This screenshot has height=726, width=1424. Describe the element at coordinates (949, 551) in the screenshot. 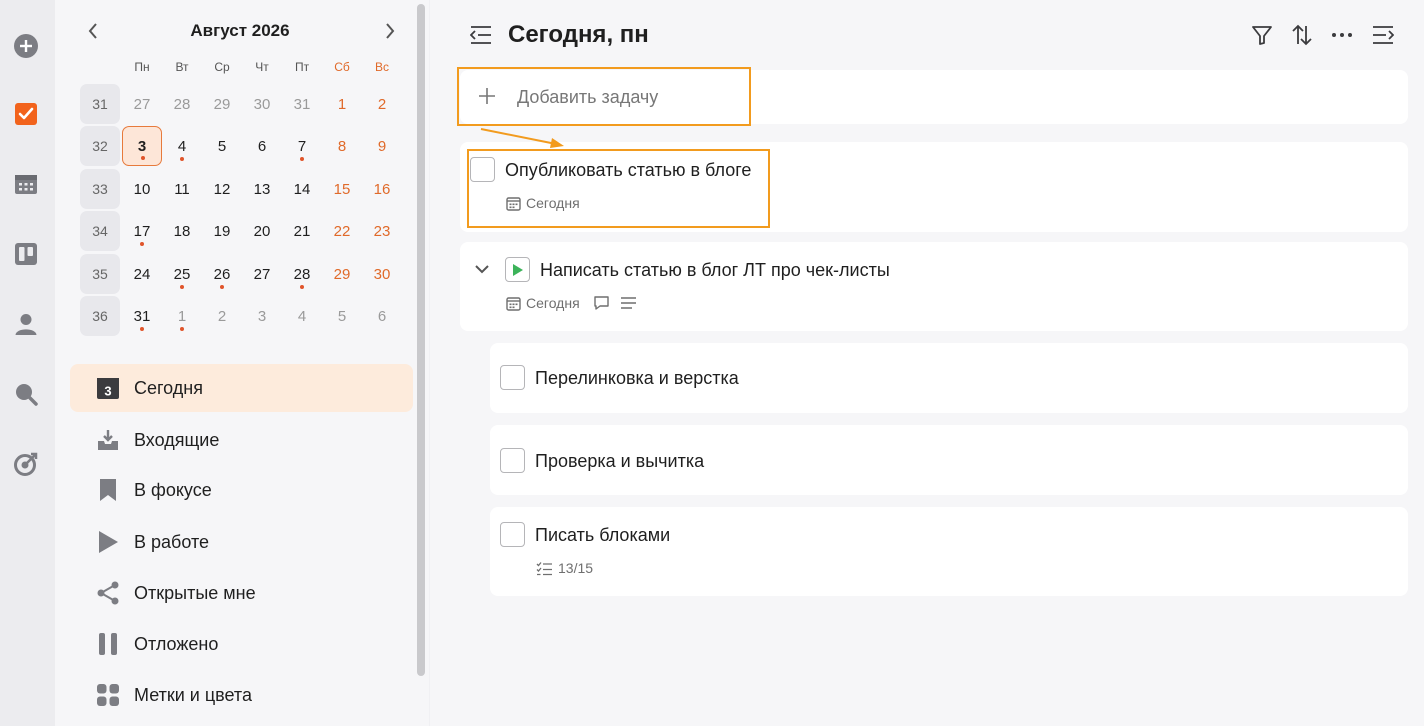

I see `subtask-card` at that location.